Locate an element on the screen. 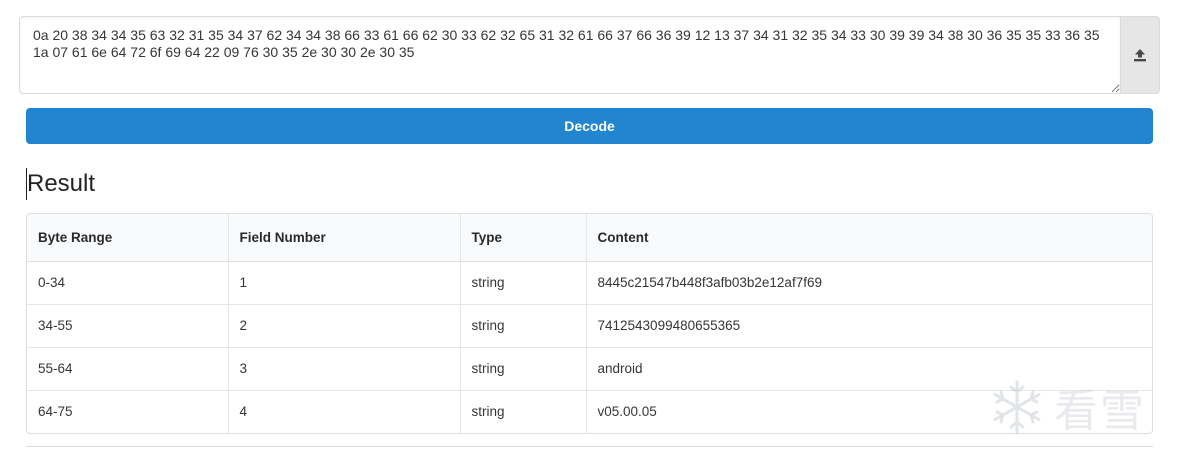 Image resolution: width=1177 pixels, height=463 pixels. cell-field-number: 1 is located at coordinates (344, 283).